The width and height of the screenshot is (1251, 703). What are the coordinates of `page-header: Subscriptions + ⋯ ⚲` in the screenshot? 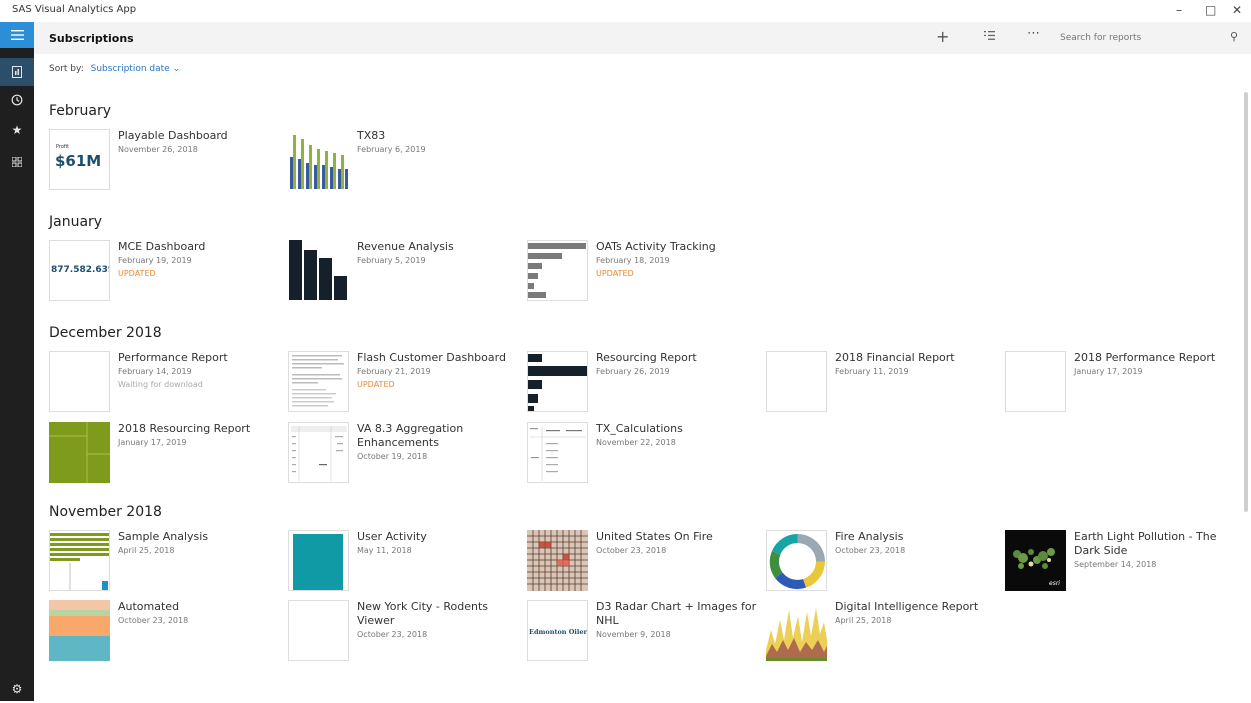 It's located at (642, 38).